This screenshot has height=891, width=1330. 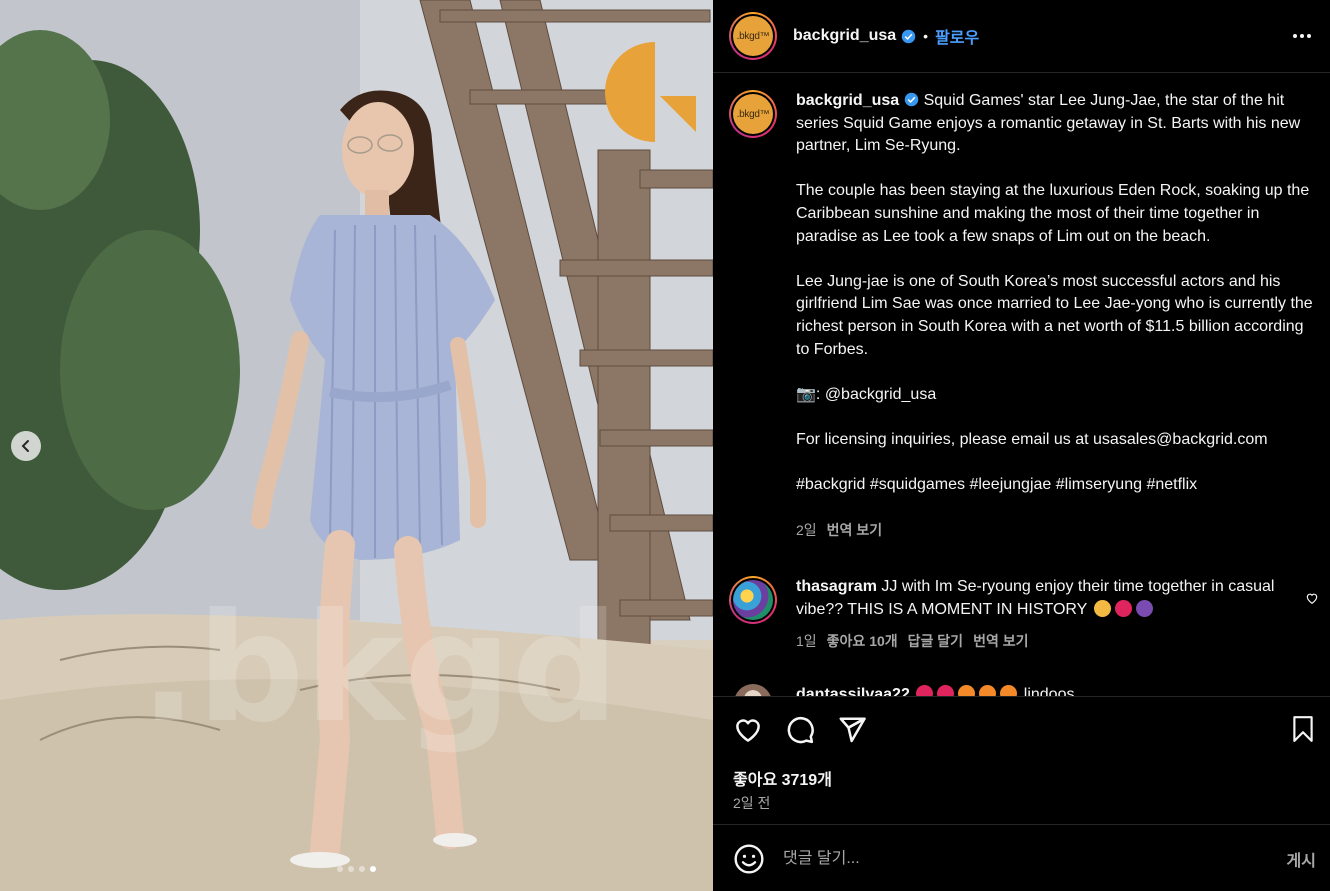 I want to click on post-comment-button: 게시, so click(x=1301, y=859).